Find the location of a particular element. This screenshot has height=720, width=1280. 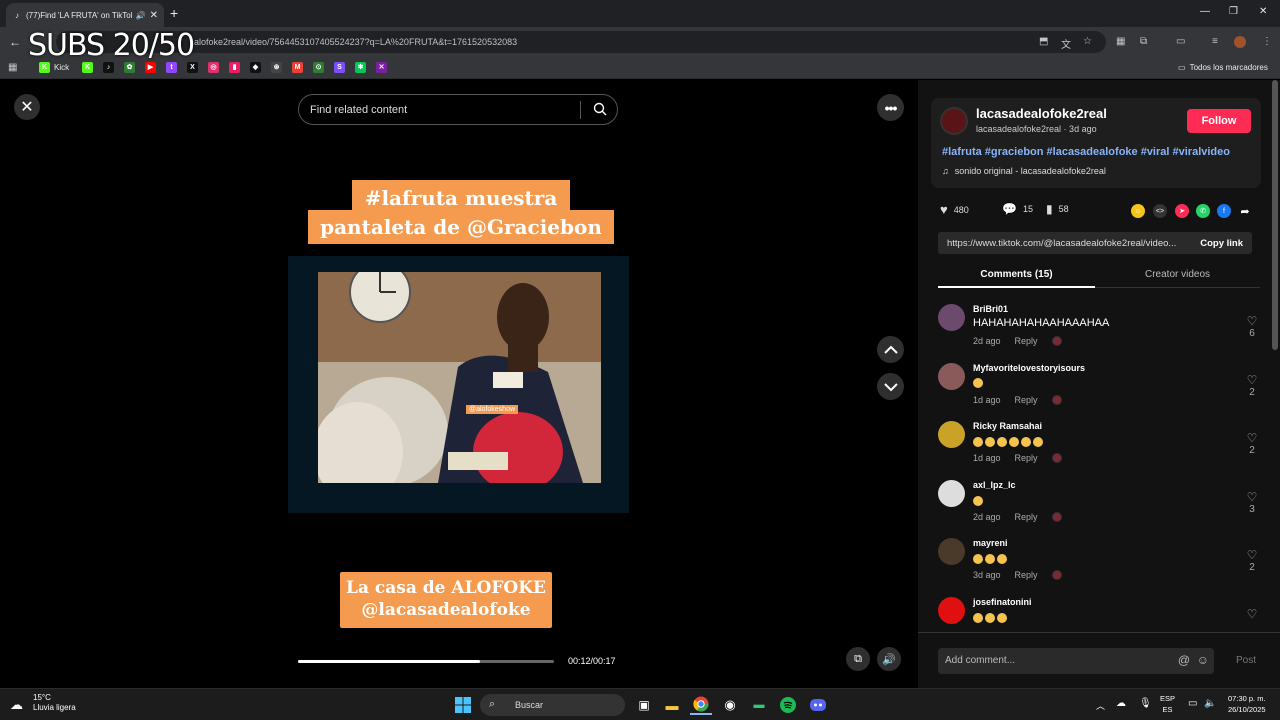

speaker-icon: 🔈 is located at coordinates (1210, 703).